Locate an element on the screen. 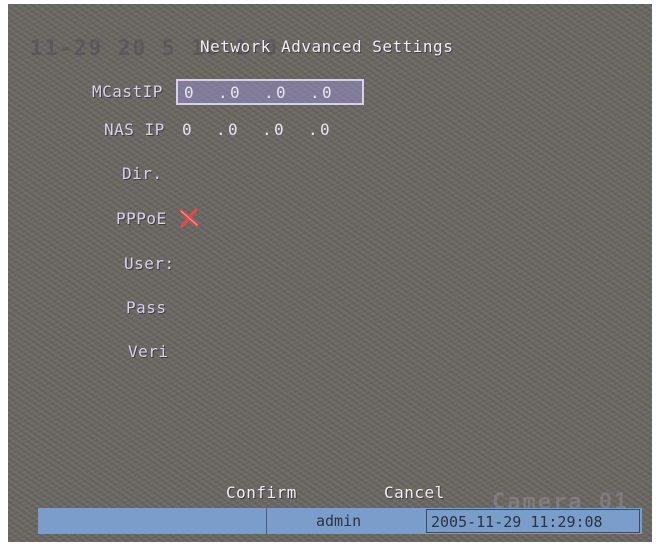  confirm-button: Confirm is located at coordinates (261, 492).